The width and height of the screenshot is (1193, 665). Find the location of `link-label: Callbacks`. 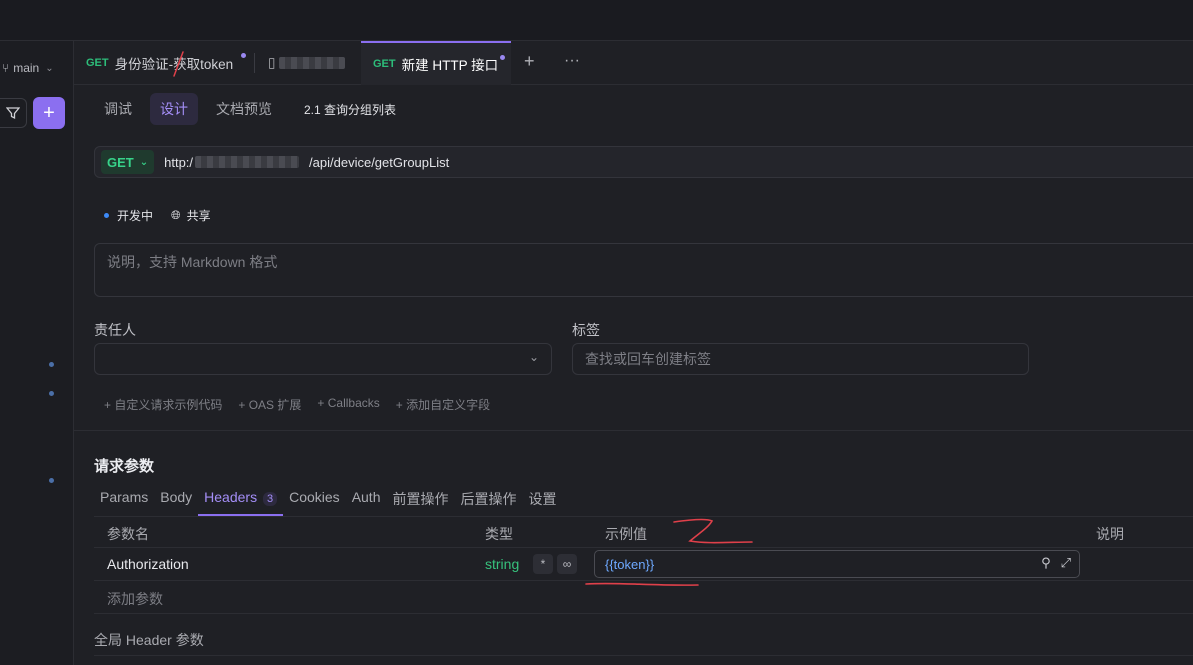

link-label: Callbacks is located at coordinates (353, 403).